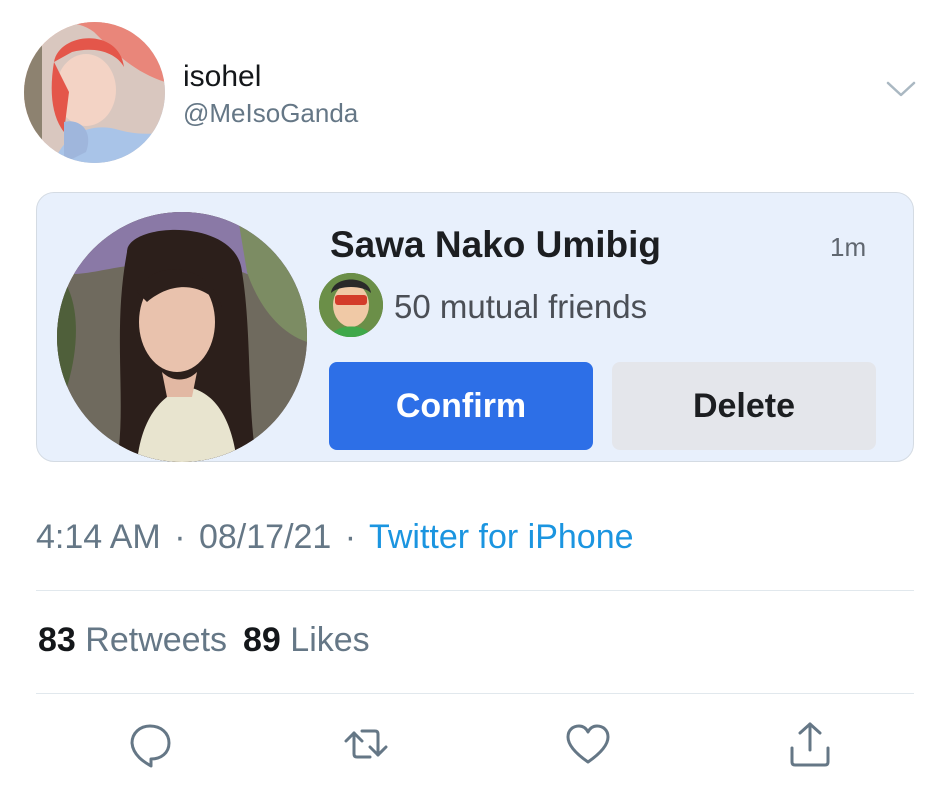 This screenshot has height=788, width=940. I want to click on mutual-friends-count: 50 mutual friends, so click(521, 306).